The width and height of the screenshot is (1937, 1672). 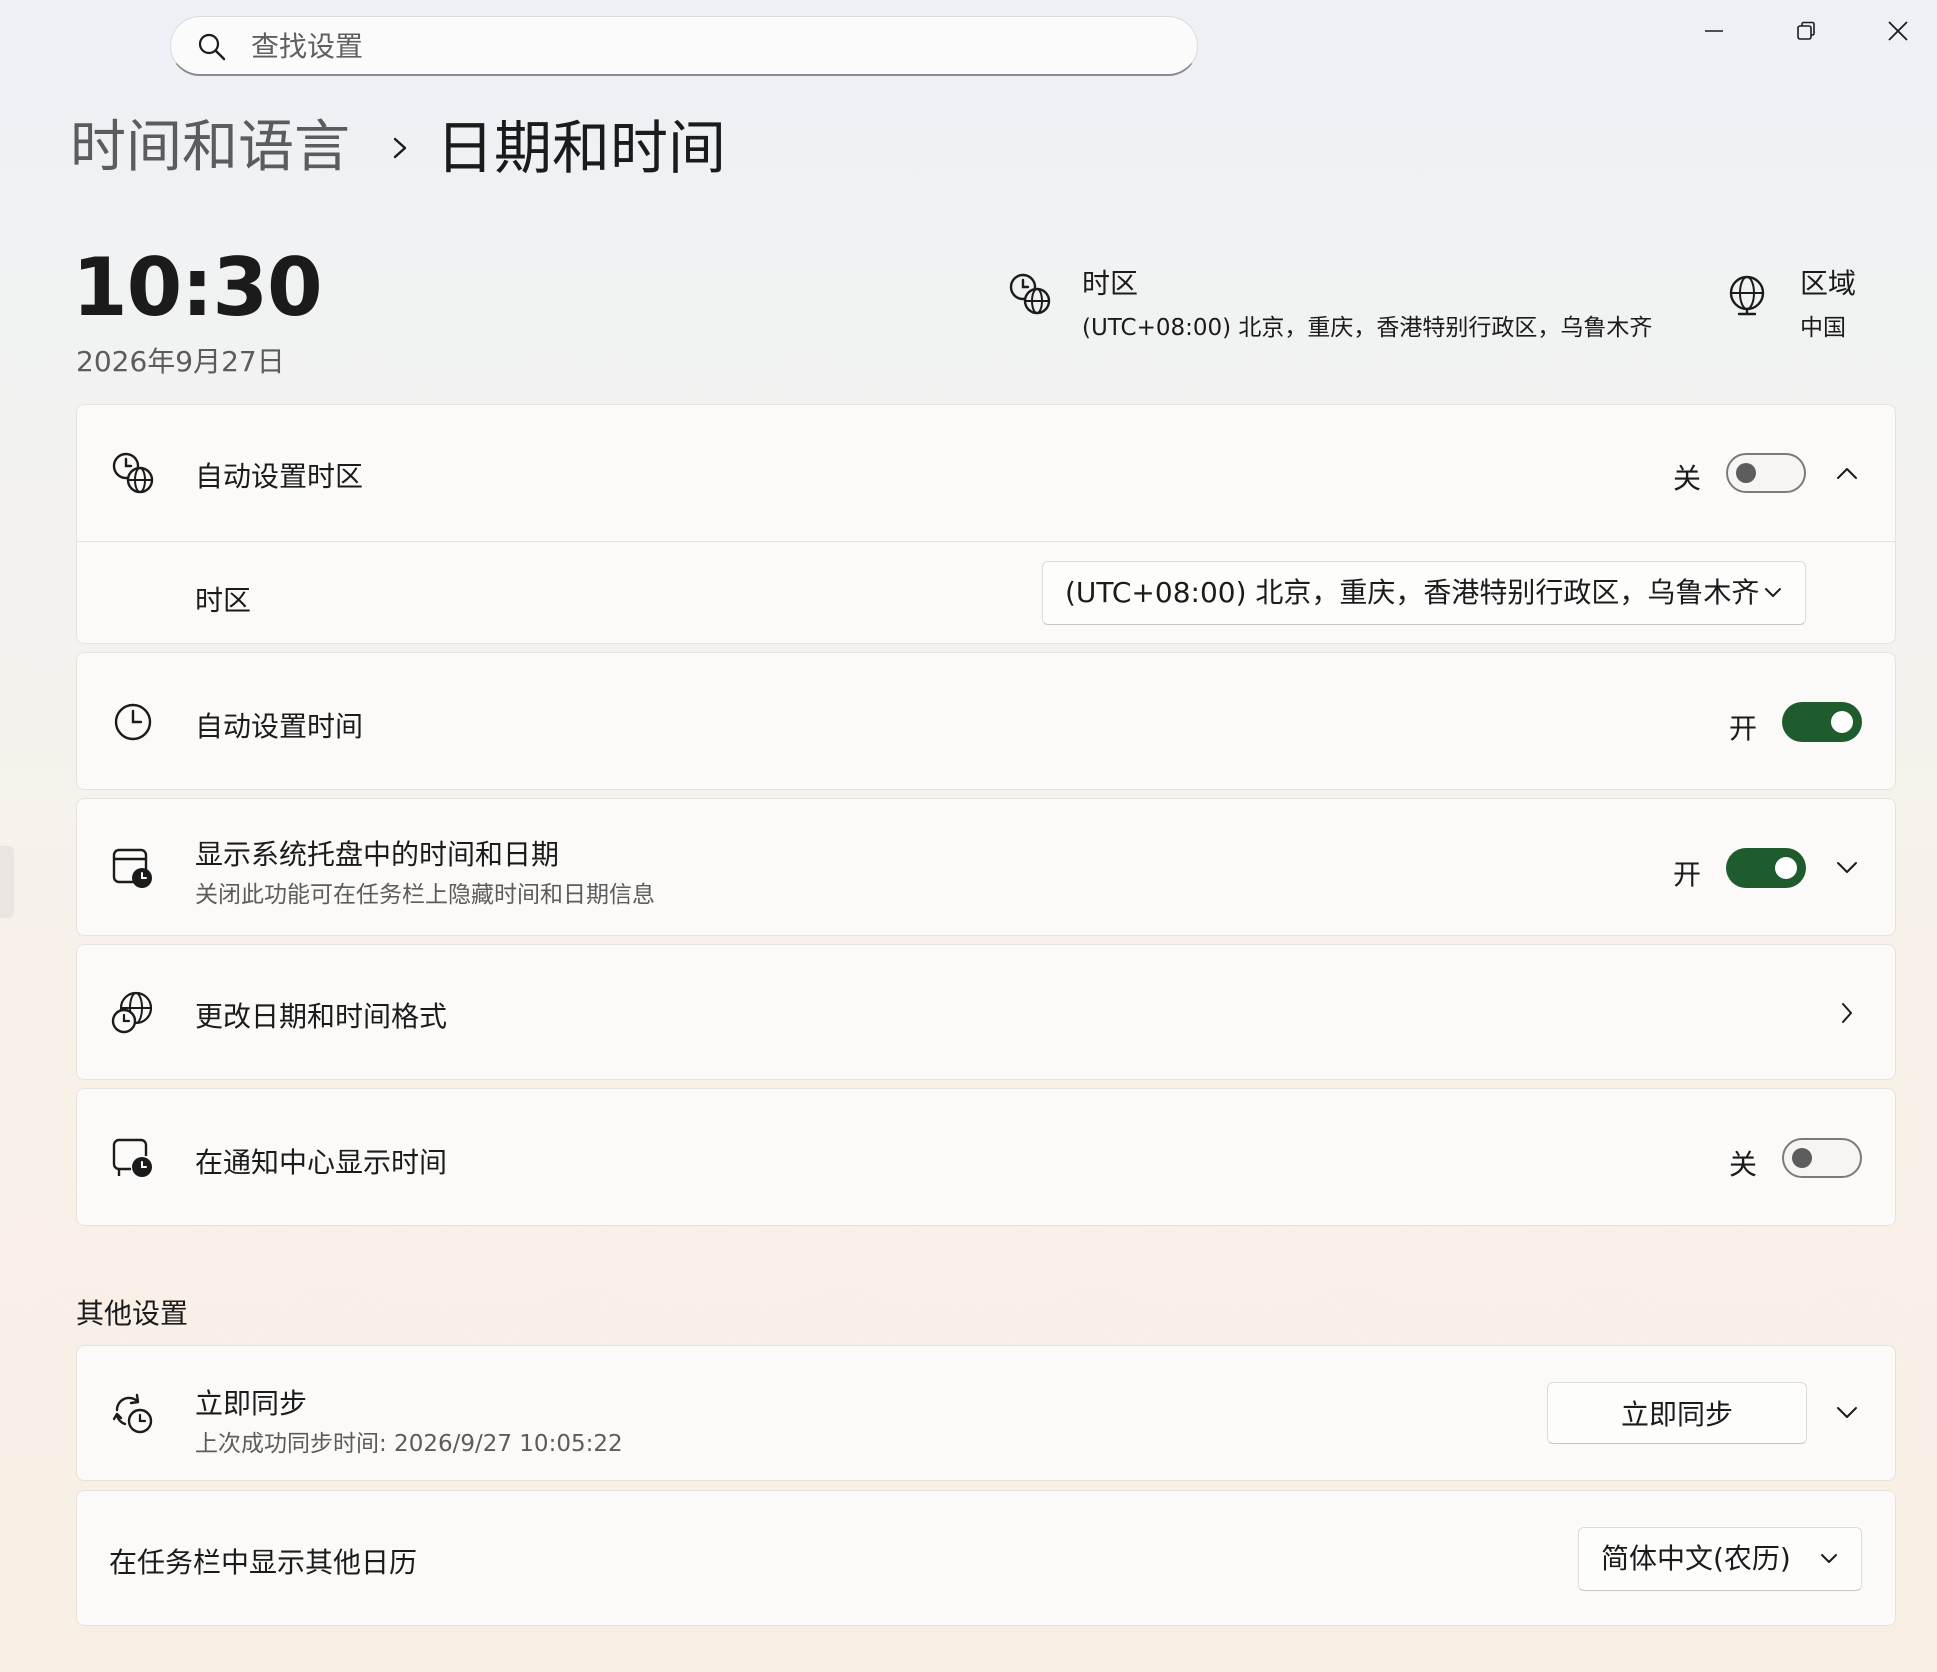 What do you see at coordinates (1766, 868) in the screenshot?
I see `tray-time-toggle` at bounding box center [1766, 868].